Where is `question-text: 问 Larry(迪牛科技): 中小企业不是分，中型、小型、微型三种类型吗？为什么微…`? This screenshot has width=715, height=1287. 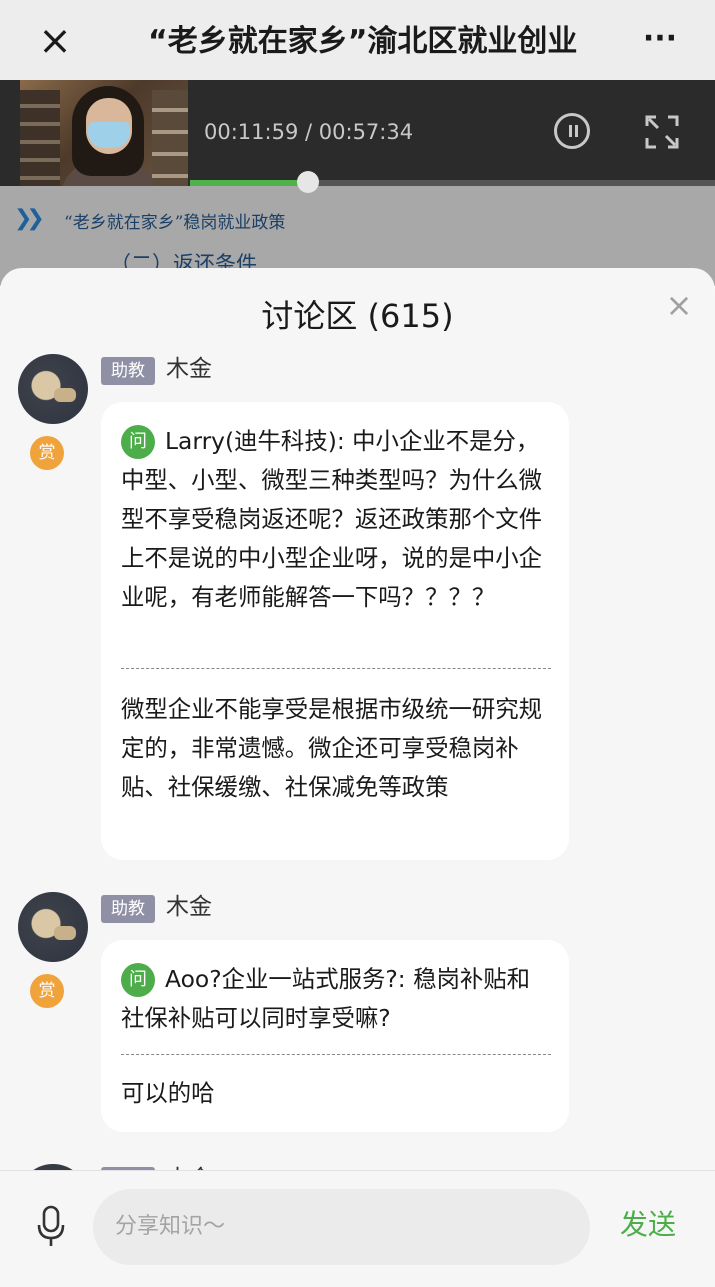
question-text: 问 Larry(迪牛科技): 中小企业不是分，中型、小型、微型三种类型吗？为什么微… is located at coordinates (337, 519).